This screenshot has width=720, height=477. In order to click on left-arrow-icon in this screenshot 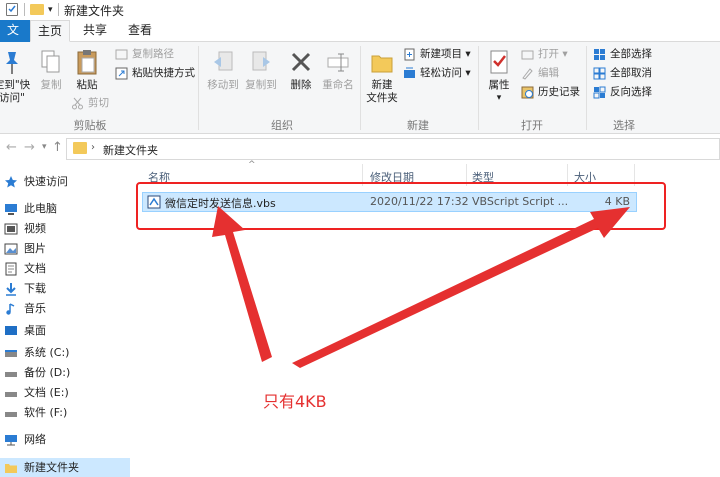, I will do `click(242, 284)`.